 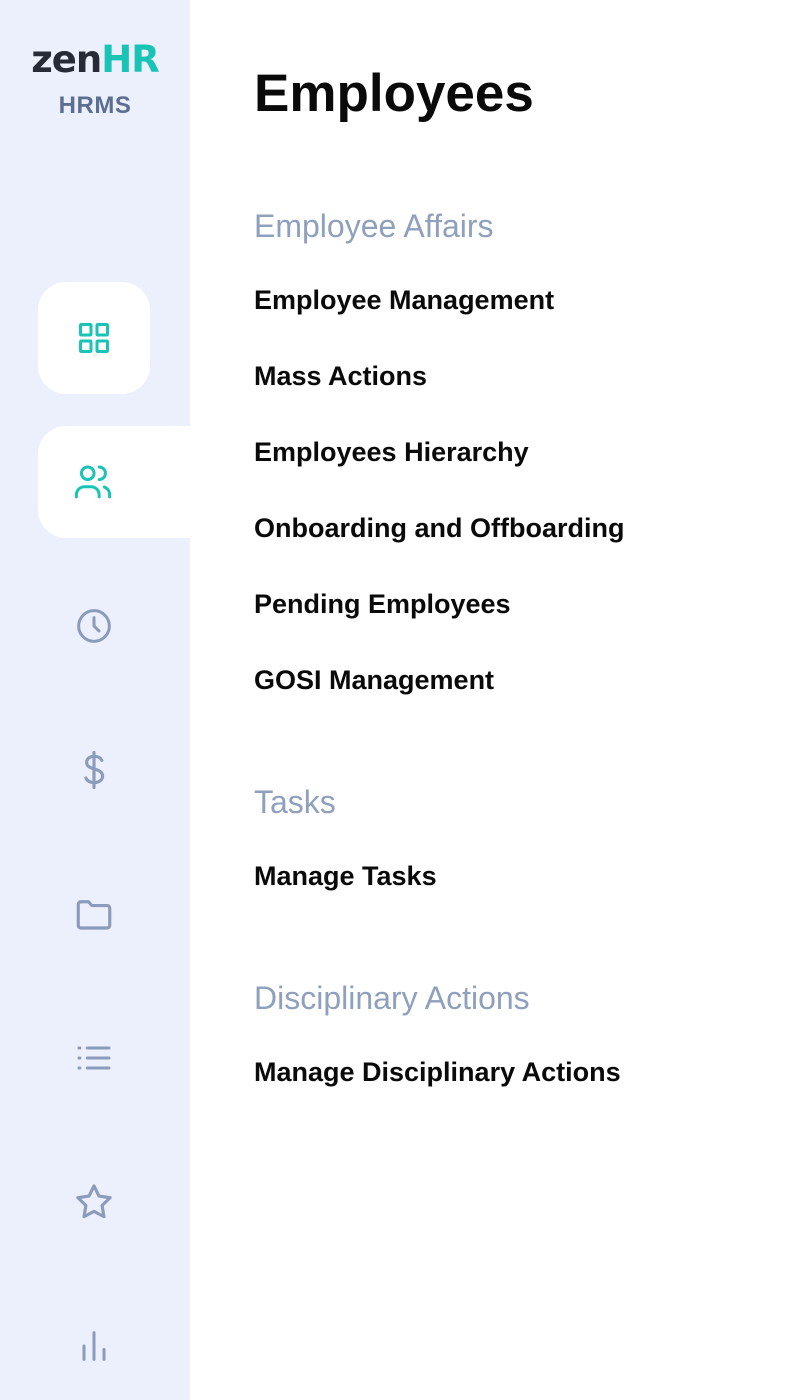 What do you see at coordinates (391, 452) in the screenshot?
I see `link-employees-hierarchy: Employees Hierarchy` at bounding box center [391, 452].